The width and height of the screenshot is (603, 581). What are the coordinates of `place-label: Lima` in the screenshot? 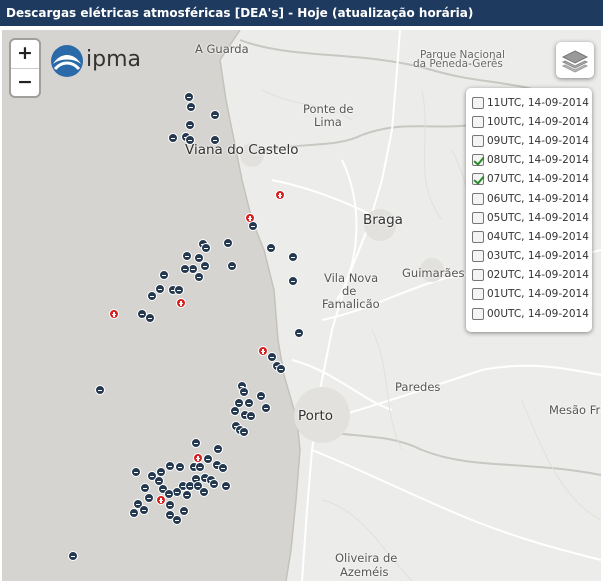 It's located at (328, 122).